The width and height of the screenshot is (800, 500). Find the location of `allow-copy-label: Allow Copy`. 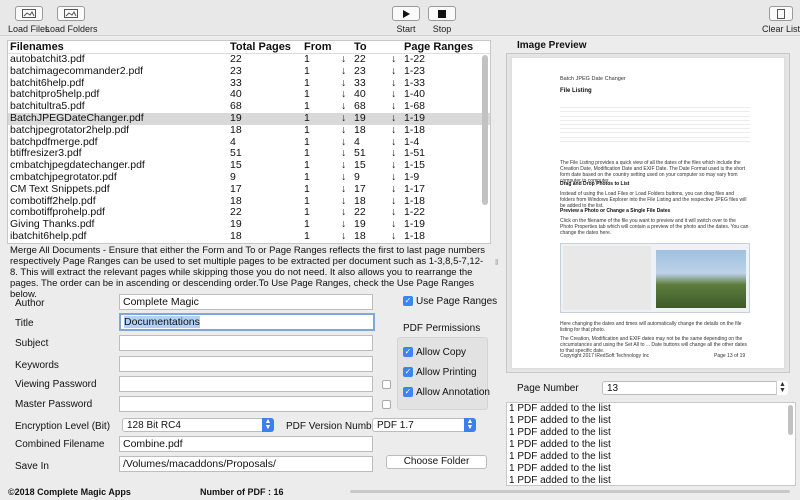

allow-copy-label: Allow Copy is located at coordinates (441, 352).